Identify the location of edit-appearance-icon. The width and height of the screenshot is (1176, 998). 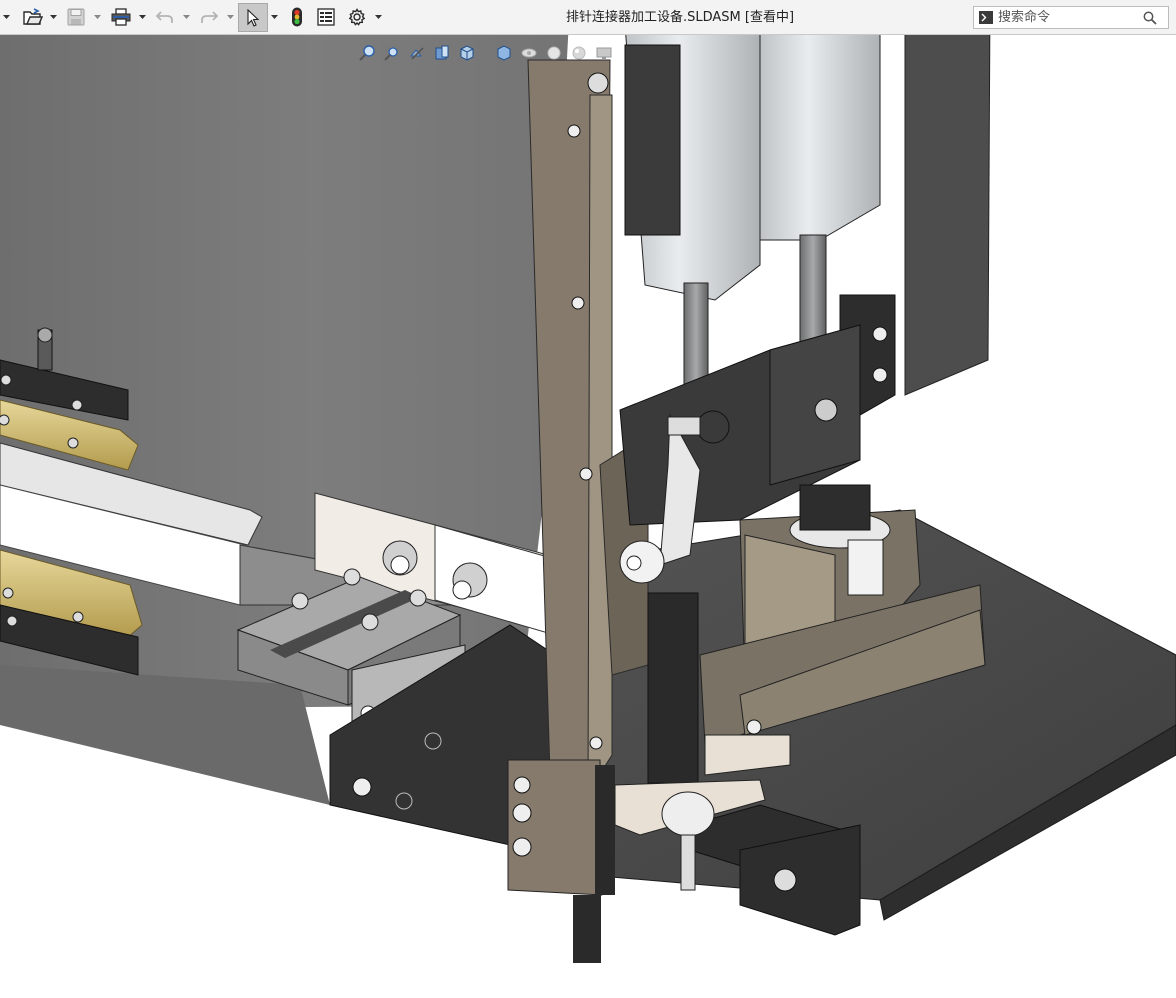
(553, 53).